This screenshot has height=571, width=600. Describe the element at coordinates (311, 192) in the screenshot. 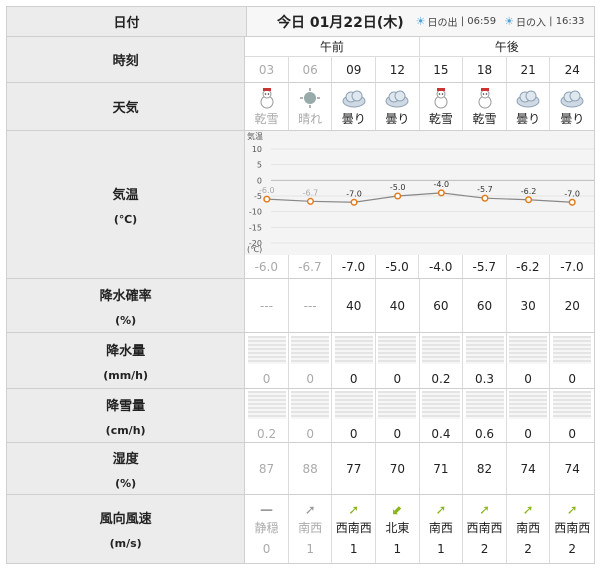

I see `temp-data-label: -6.7` at that location.